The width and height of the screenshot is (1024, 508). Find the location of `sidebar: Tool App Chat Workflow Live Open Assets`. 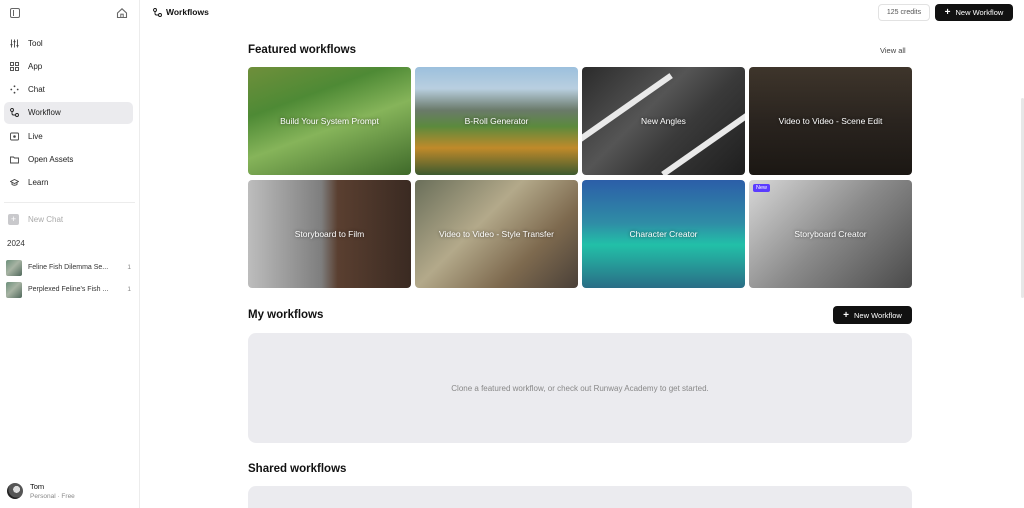

sidebar: Tool App Chat Workflow Live Open Assets is located at coordinates (70, 254).